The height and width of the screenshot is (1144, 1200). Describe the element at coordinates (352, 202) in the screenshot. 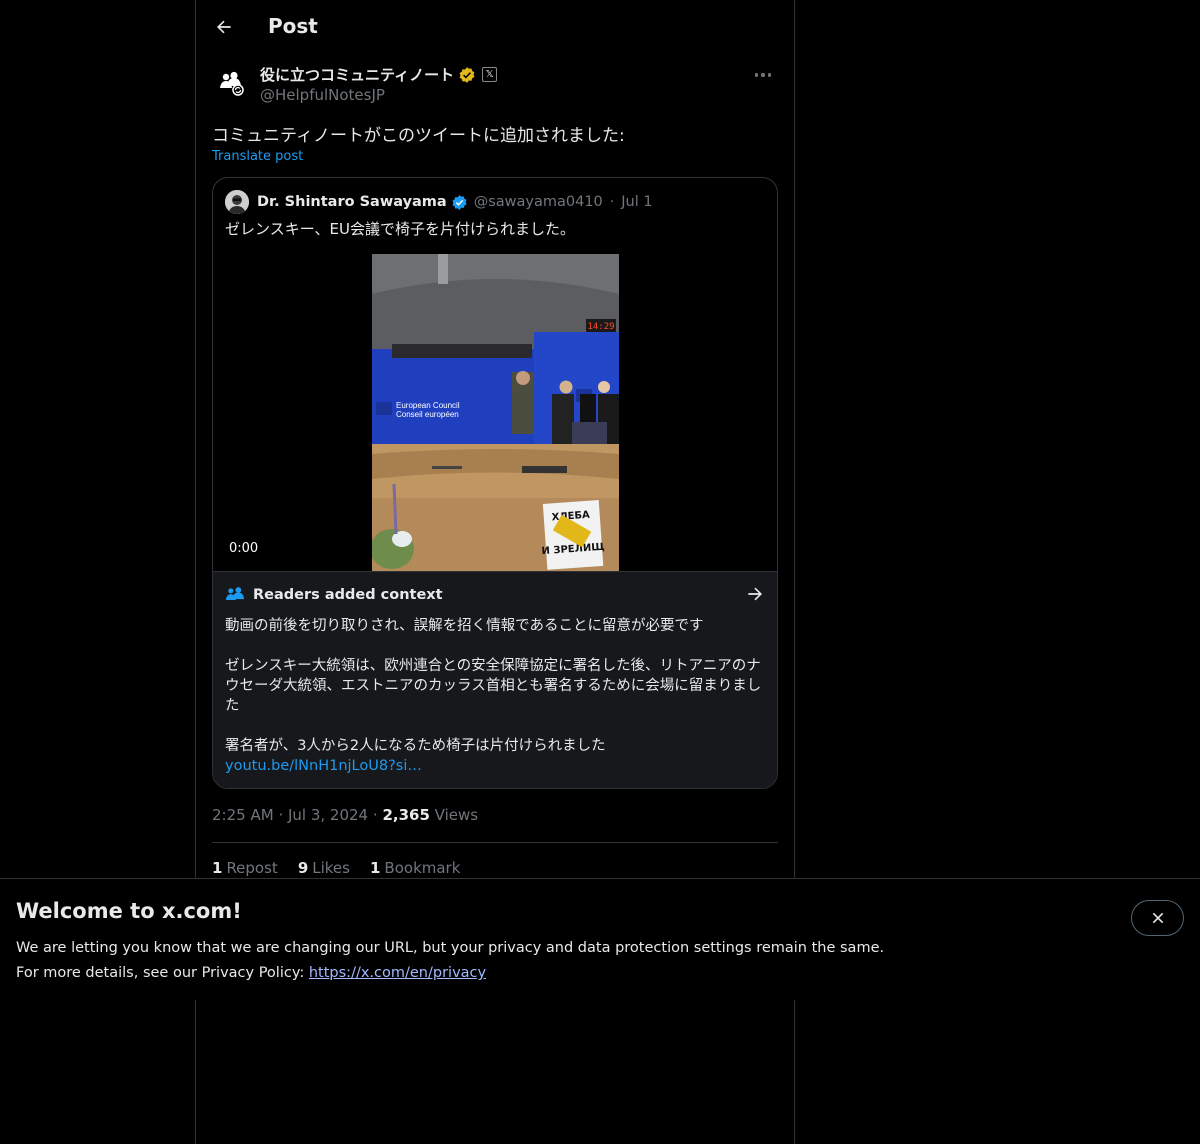

I see `quoted-author-name: Dr. Shintaro Sawayama` at that location.